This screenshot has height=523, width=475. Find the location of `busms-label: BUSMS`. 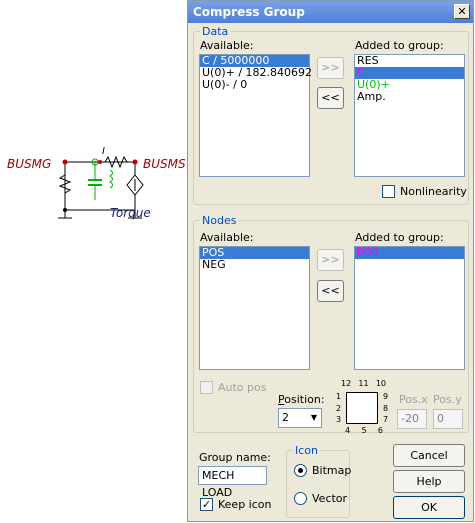

busms-label: BUSMS is located at coordinates (164, 164).